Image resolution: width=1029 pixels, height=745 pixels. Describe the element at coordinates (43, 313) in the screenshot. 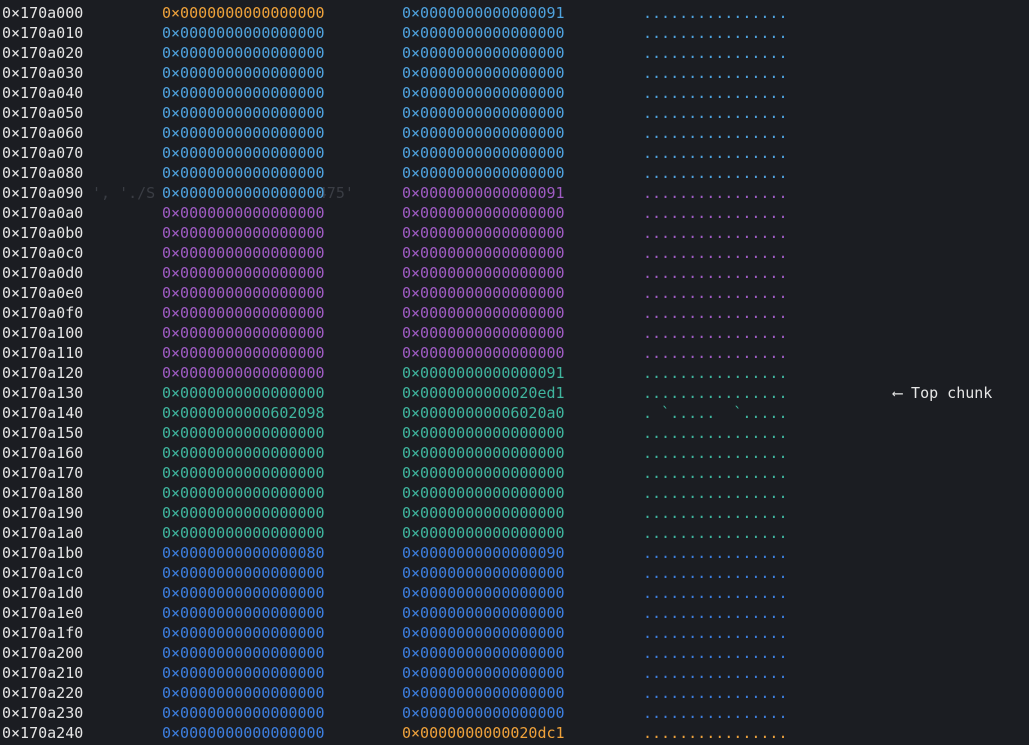

I see `address-cell: 0×170a0f0` at that location.